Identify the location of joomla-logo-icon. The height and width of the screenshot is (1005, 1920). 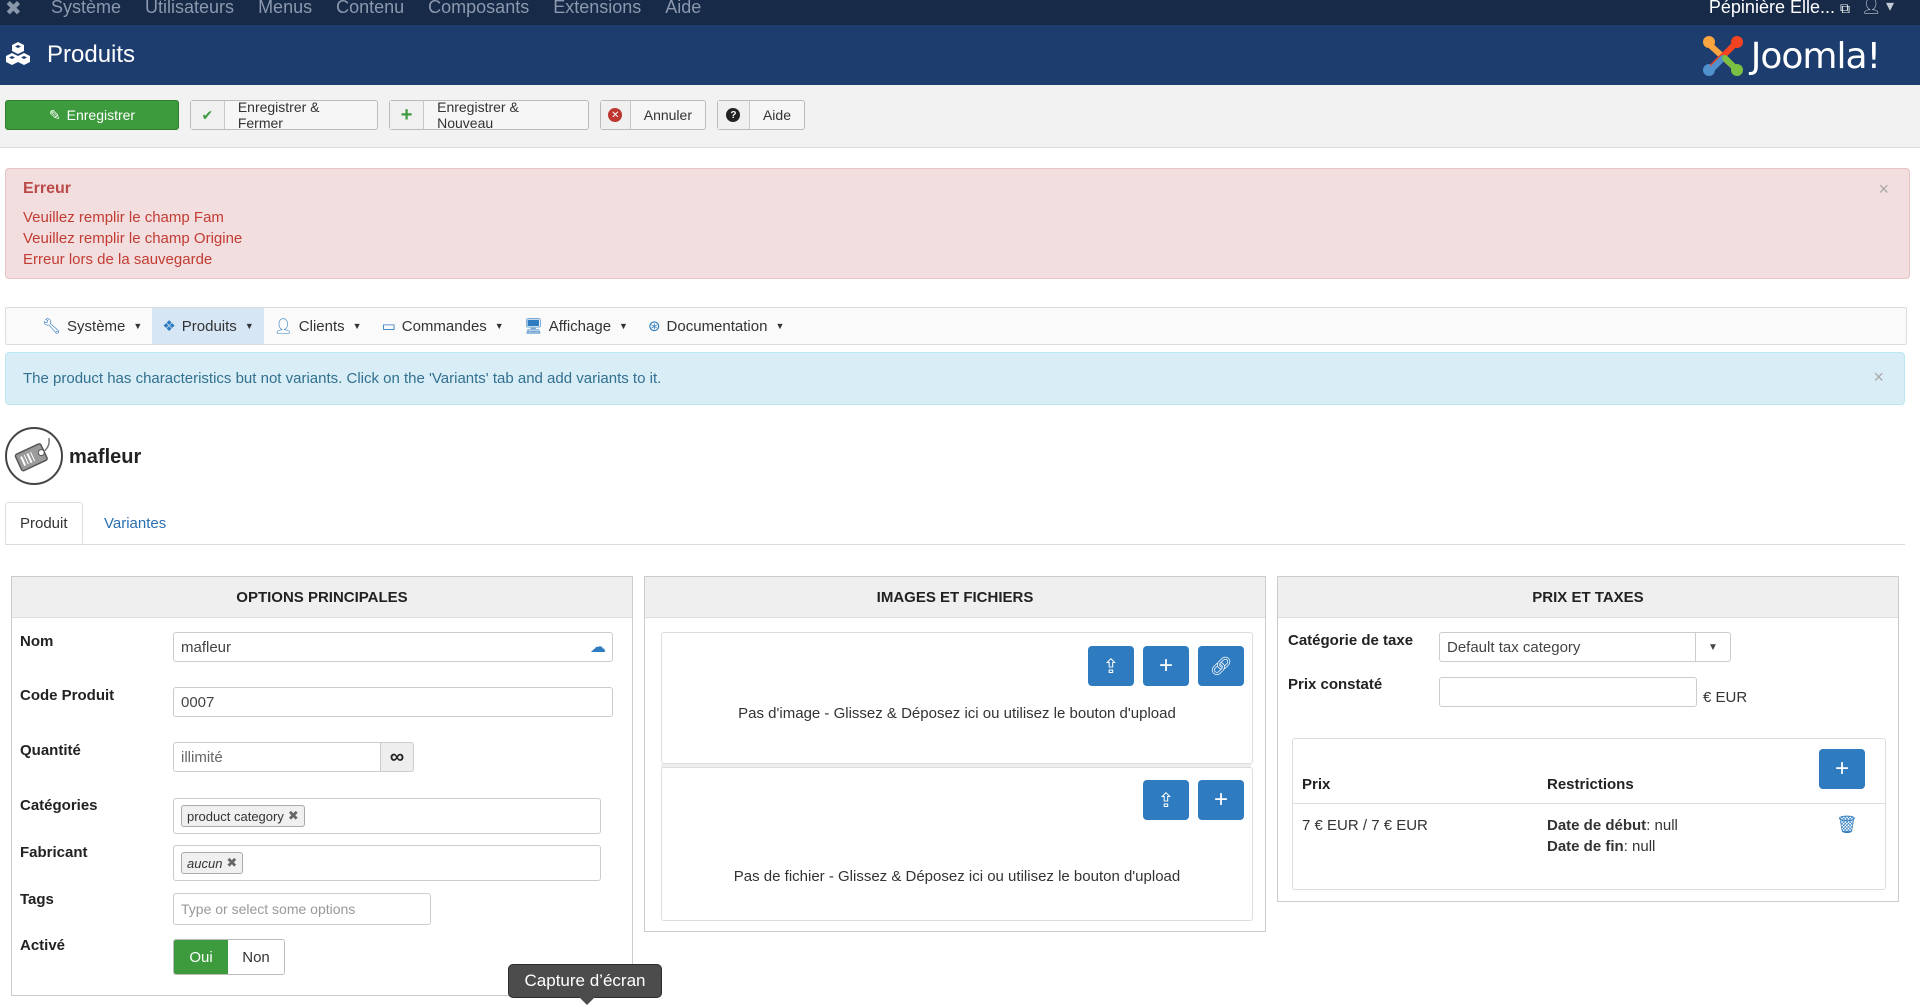
(1722, 56).